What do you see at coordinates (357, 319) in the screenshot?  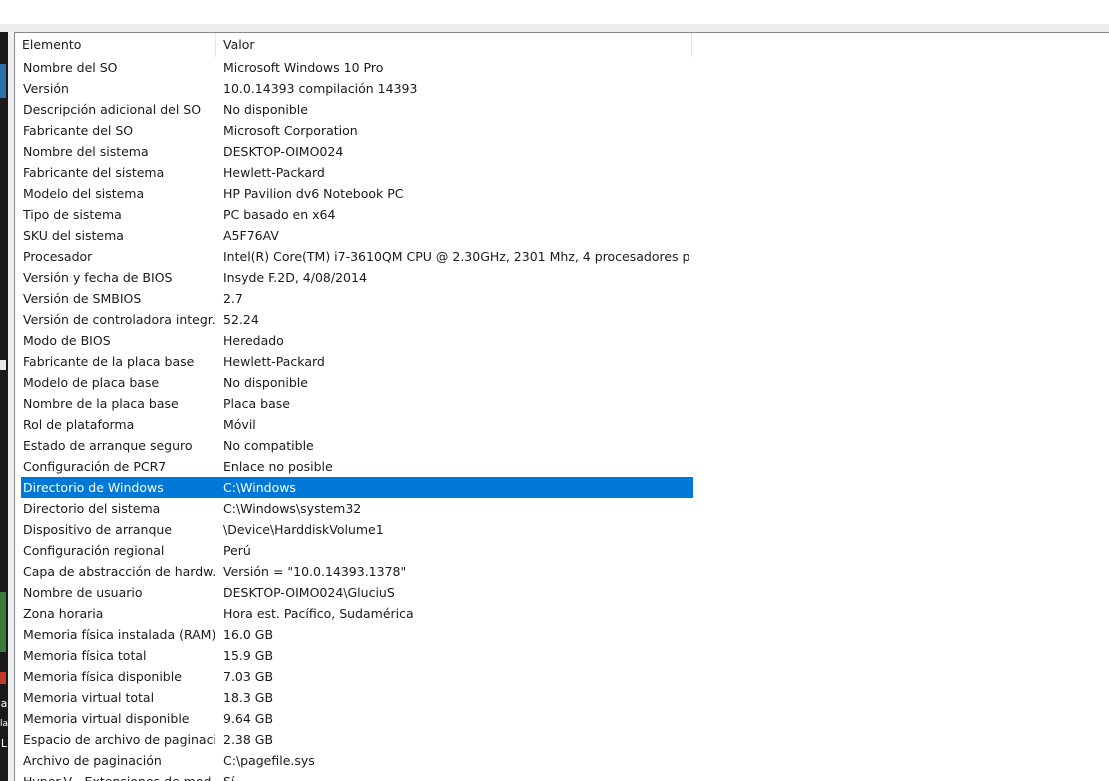 I see `list-row: Versión de controladora integr... 52.24` at bounding box center [357, 319].